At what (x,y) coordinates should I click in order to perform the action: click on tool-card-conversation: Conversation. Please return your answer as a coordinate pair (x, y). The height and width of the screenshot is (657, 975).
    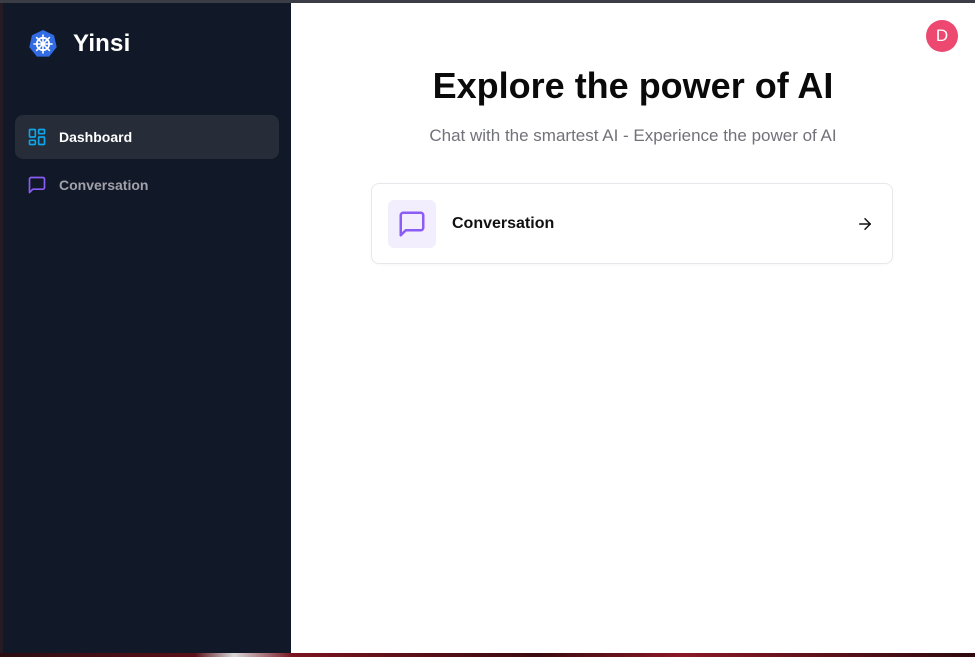
    Looking at the image, I should click on (632, 223).